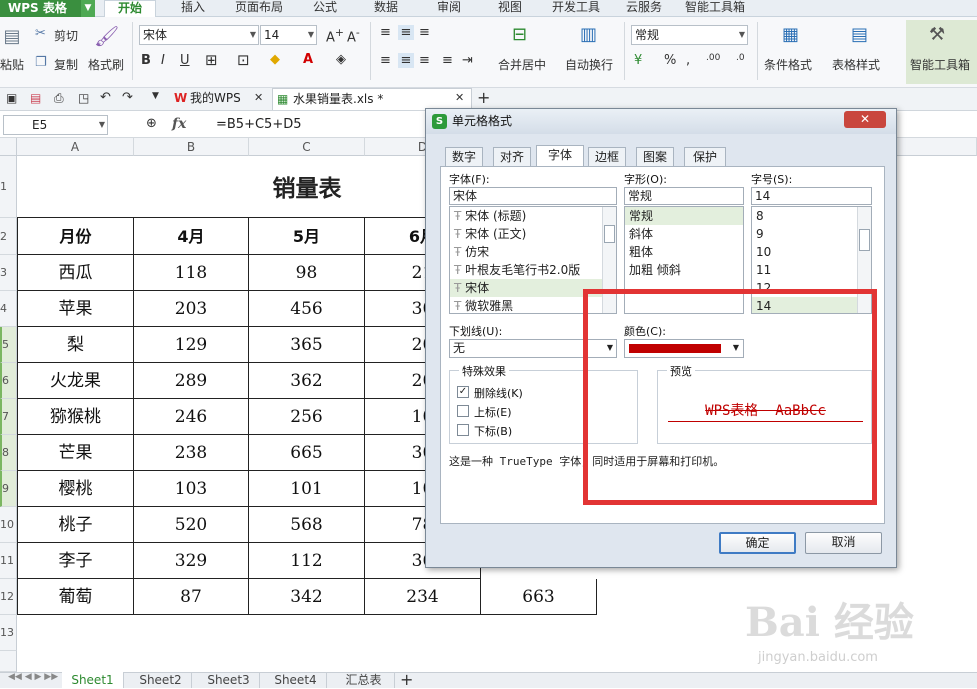 The image size is (977, 689). Describe the element at coordinates (811, 196) in the screenshot. I see `size-input: 14` at that location.